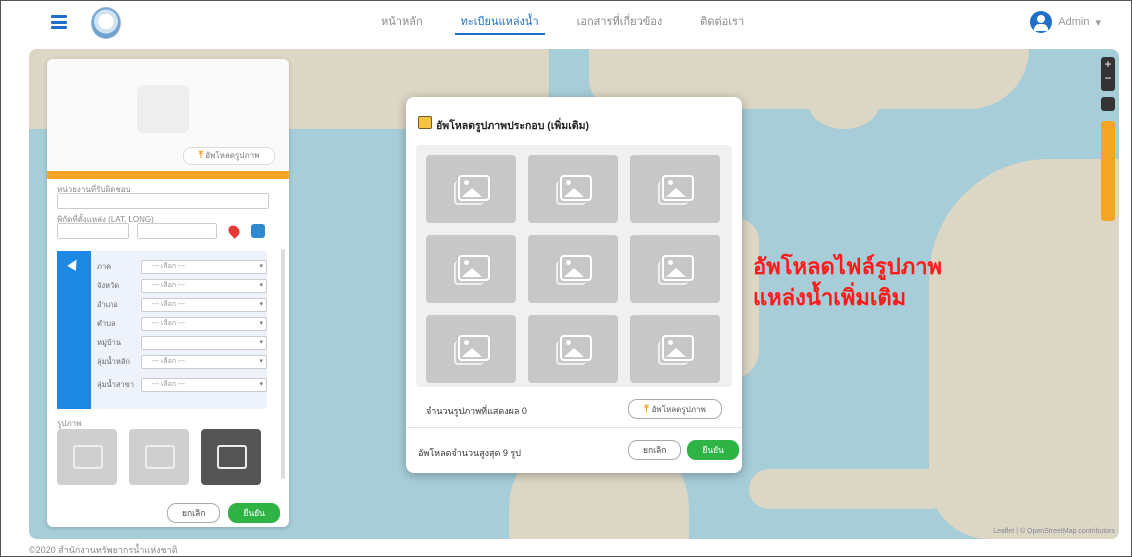  I want to click on subdistrict-row: ตำบล --- เลือก ---, so click(182, 324).